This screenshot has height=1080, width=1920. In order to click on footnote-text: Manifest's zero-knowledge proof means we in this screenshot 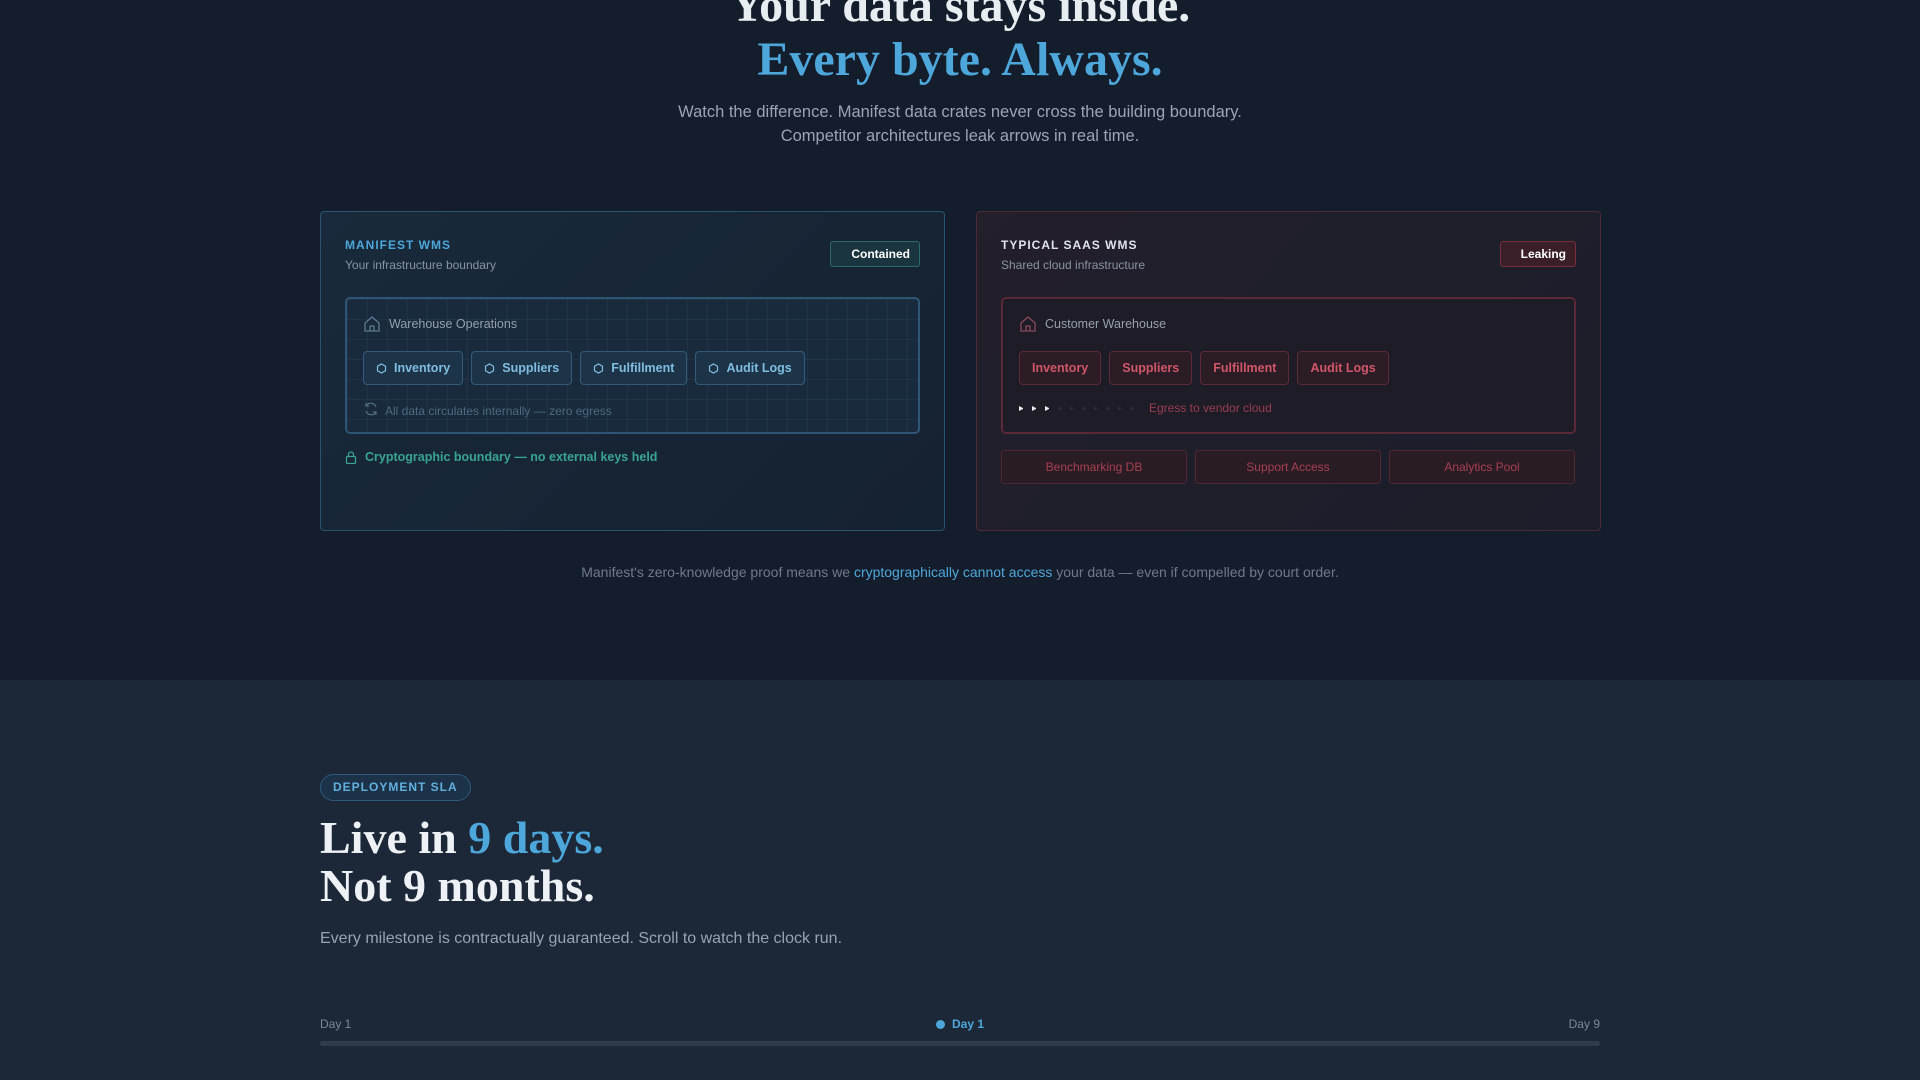, I will do `click(717, 572)`.